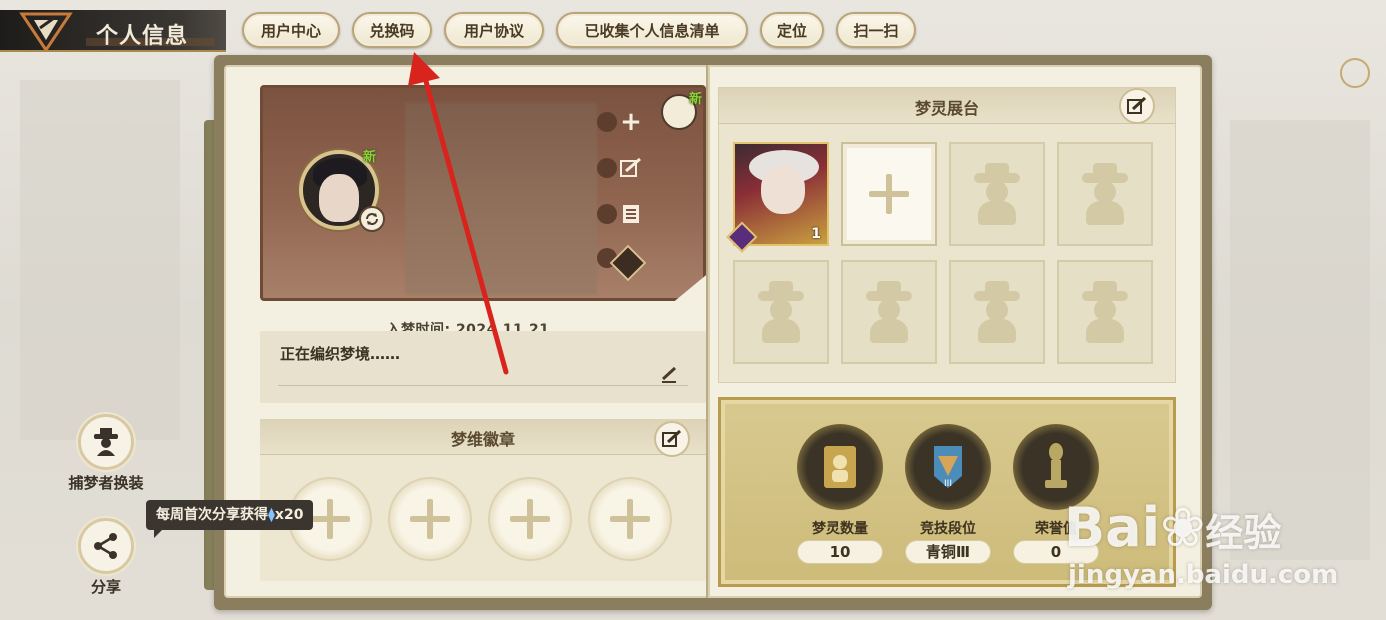  I want to click on tab-location: 定位, so click(792, 30).